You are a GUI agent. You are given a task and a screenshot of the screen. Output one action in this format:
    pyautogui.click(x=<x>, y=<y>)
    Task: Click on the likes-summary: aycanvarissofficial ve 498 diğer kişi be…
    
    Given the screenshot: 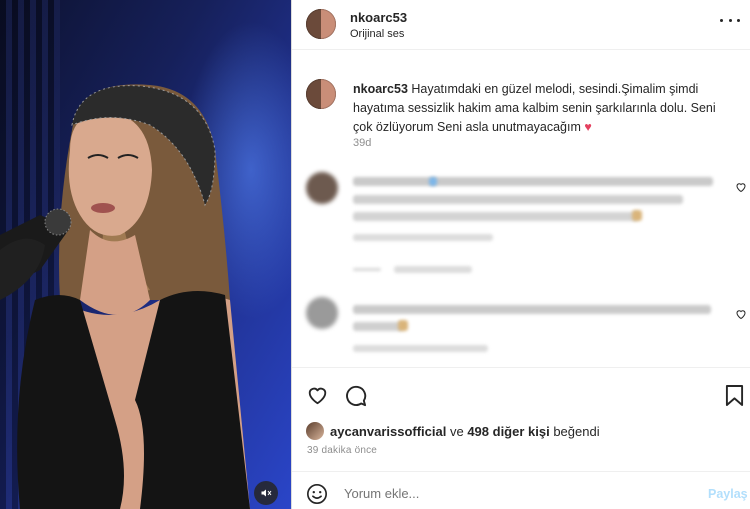 What is the action you would take?
    pyautogui.click(x=453, y=431)
    